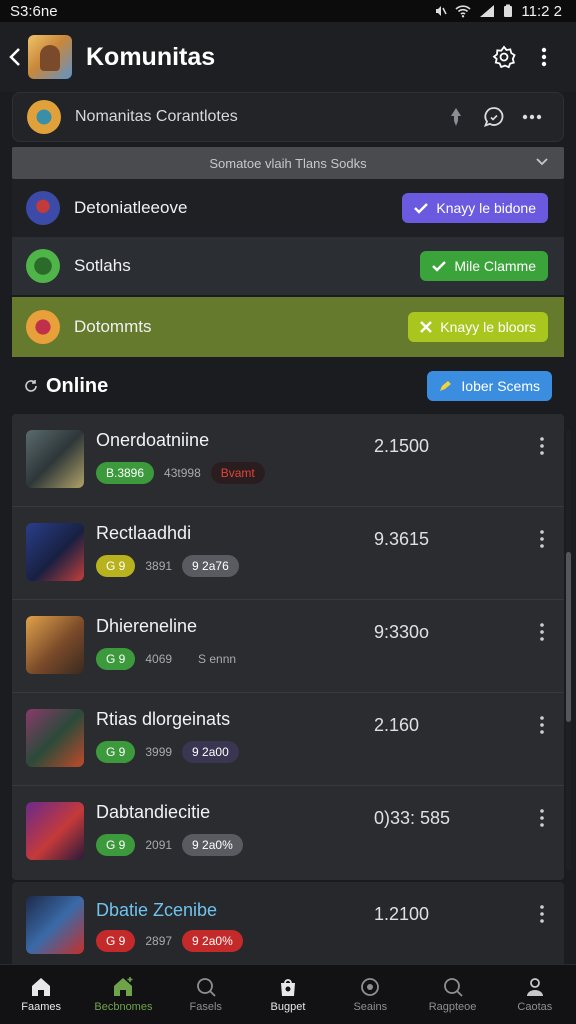  Describe the element at coordinates (153, 812) in the screenshot. I see `game-name: Dabtandiecitie` at that location.